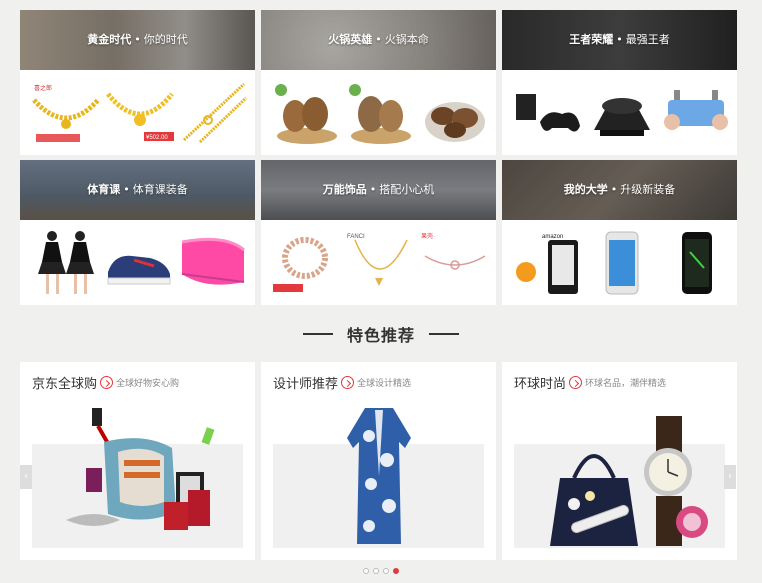  Describe the element at coordinates (384, 384) in the screenshot. I see `feature-subtitle: 全球设计精选` at that location.